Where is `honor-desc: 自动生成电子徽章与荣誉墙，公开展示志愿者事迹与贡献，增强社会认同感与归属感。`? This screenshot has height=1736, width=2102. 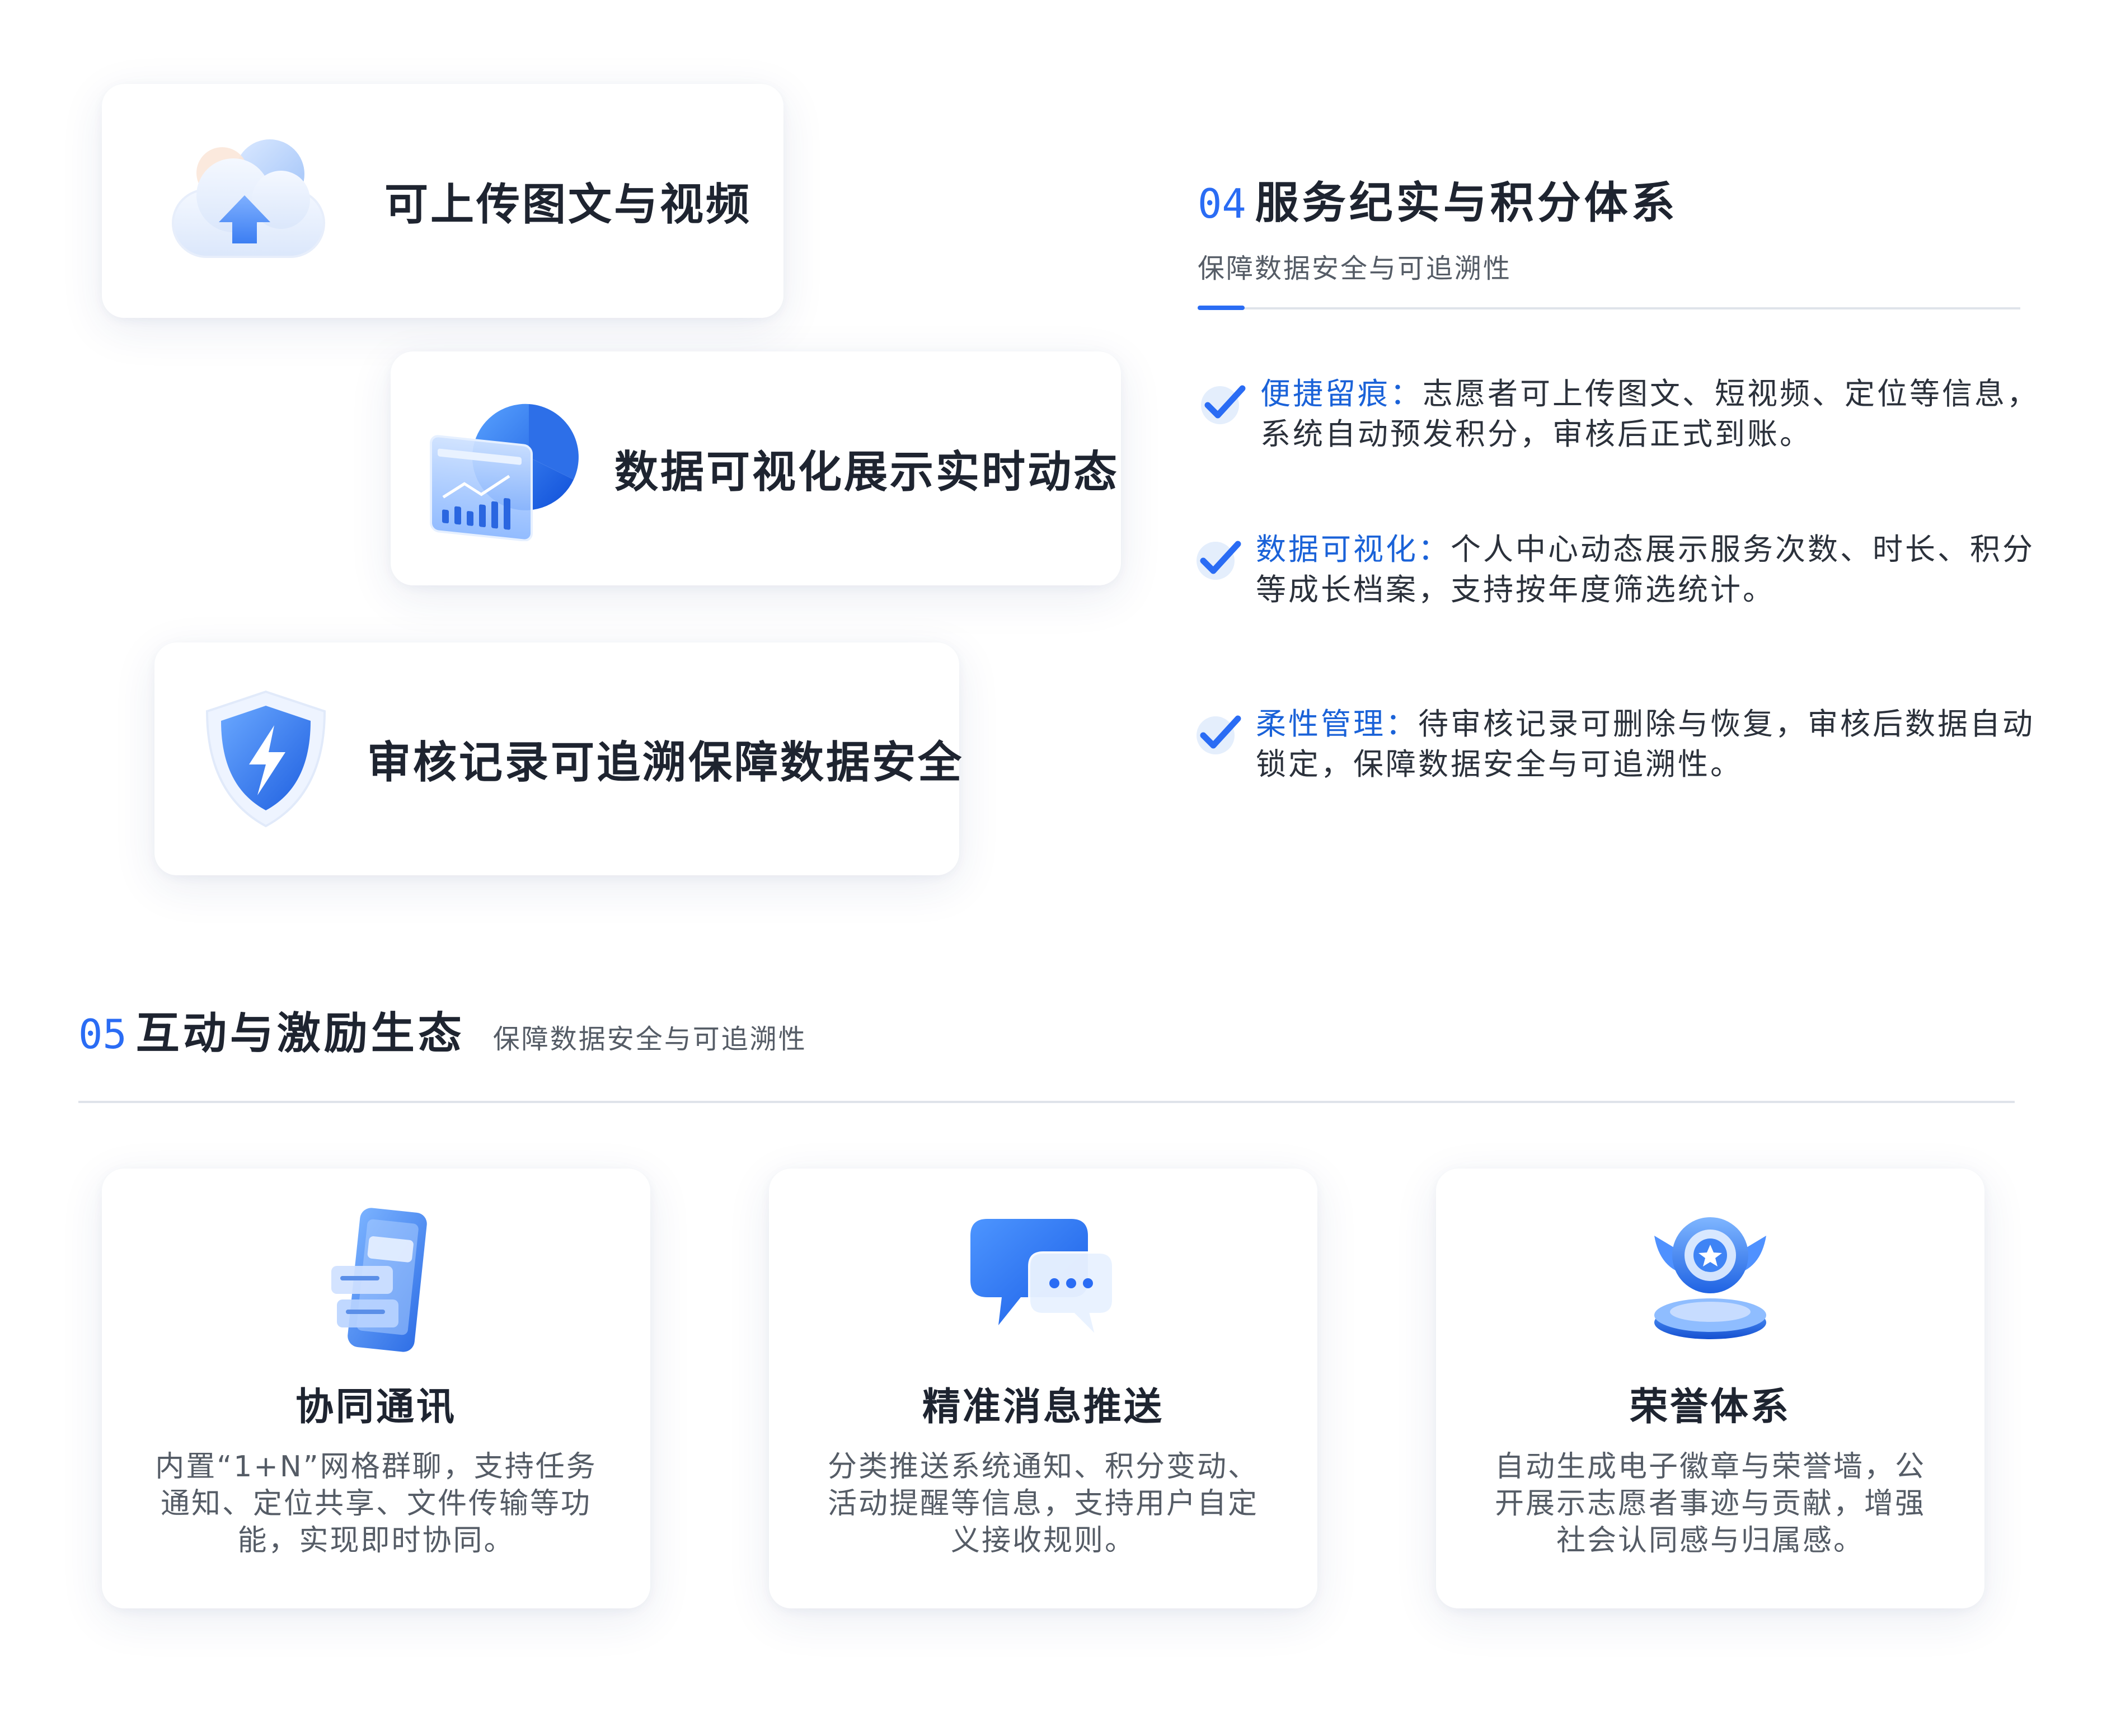 honor-desc: 自动生成电子徽章与荣誉墙，公开展示志愿者事迹与贡献，增强社会认同感与归属感。 is located at coordinates (1710, 1503).